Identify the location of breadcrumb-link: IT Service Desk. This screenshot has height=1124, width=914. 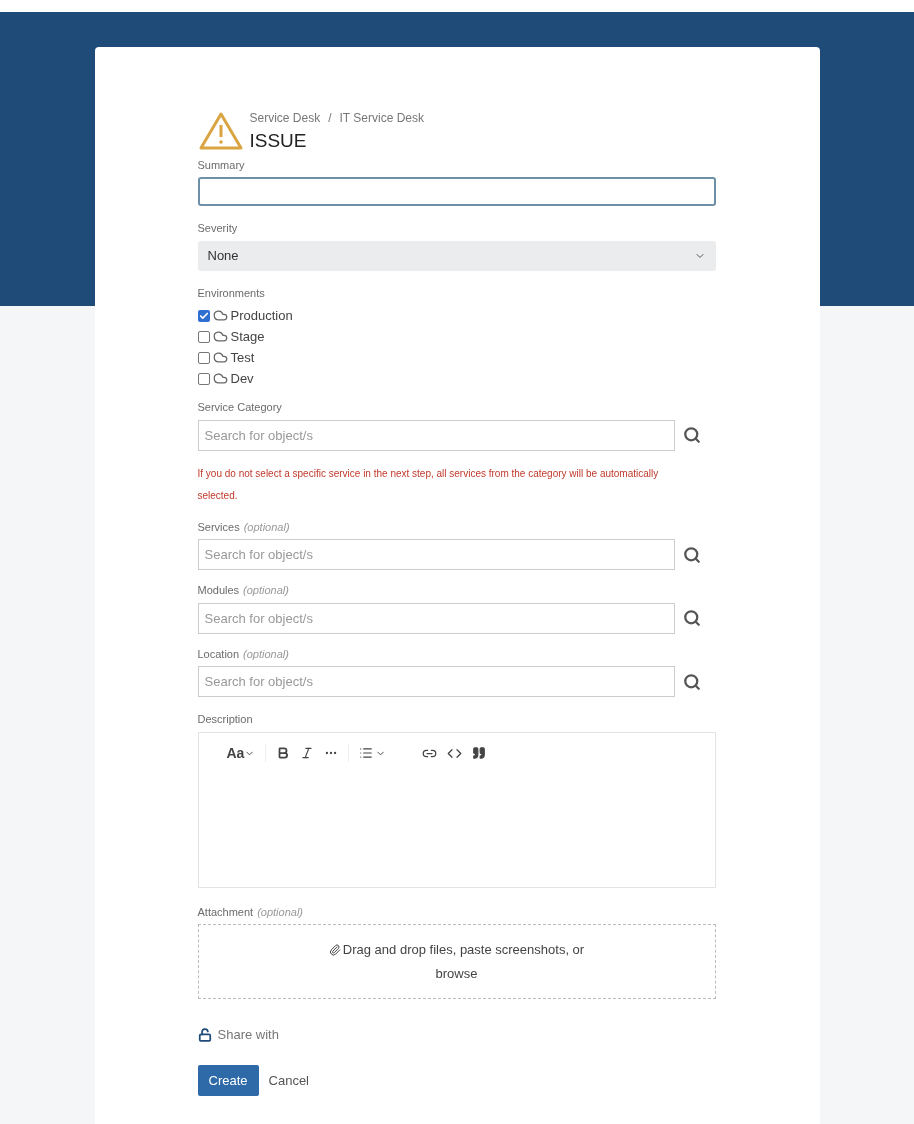
(381, 118).